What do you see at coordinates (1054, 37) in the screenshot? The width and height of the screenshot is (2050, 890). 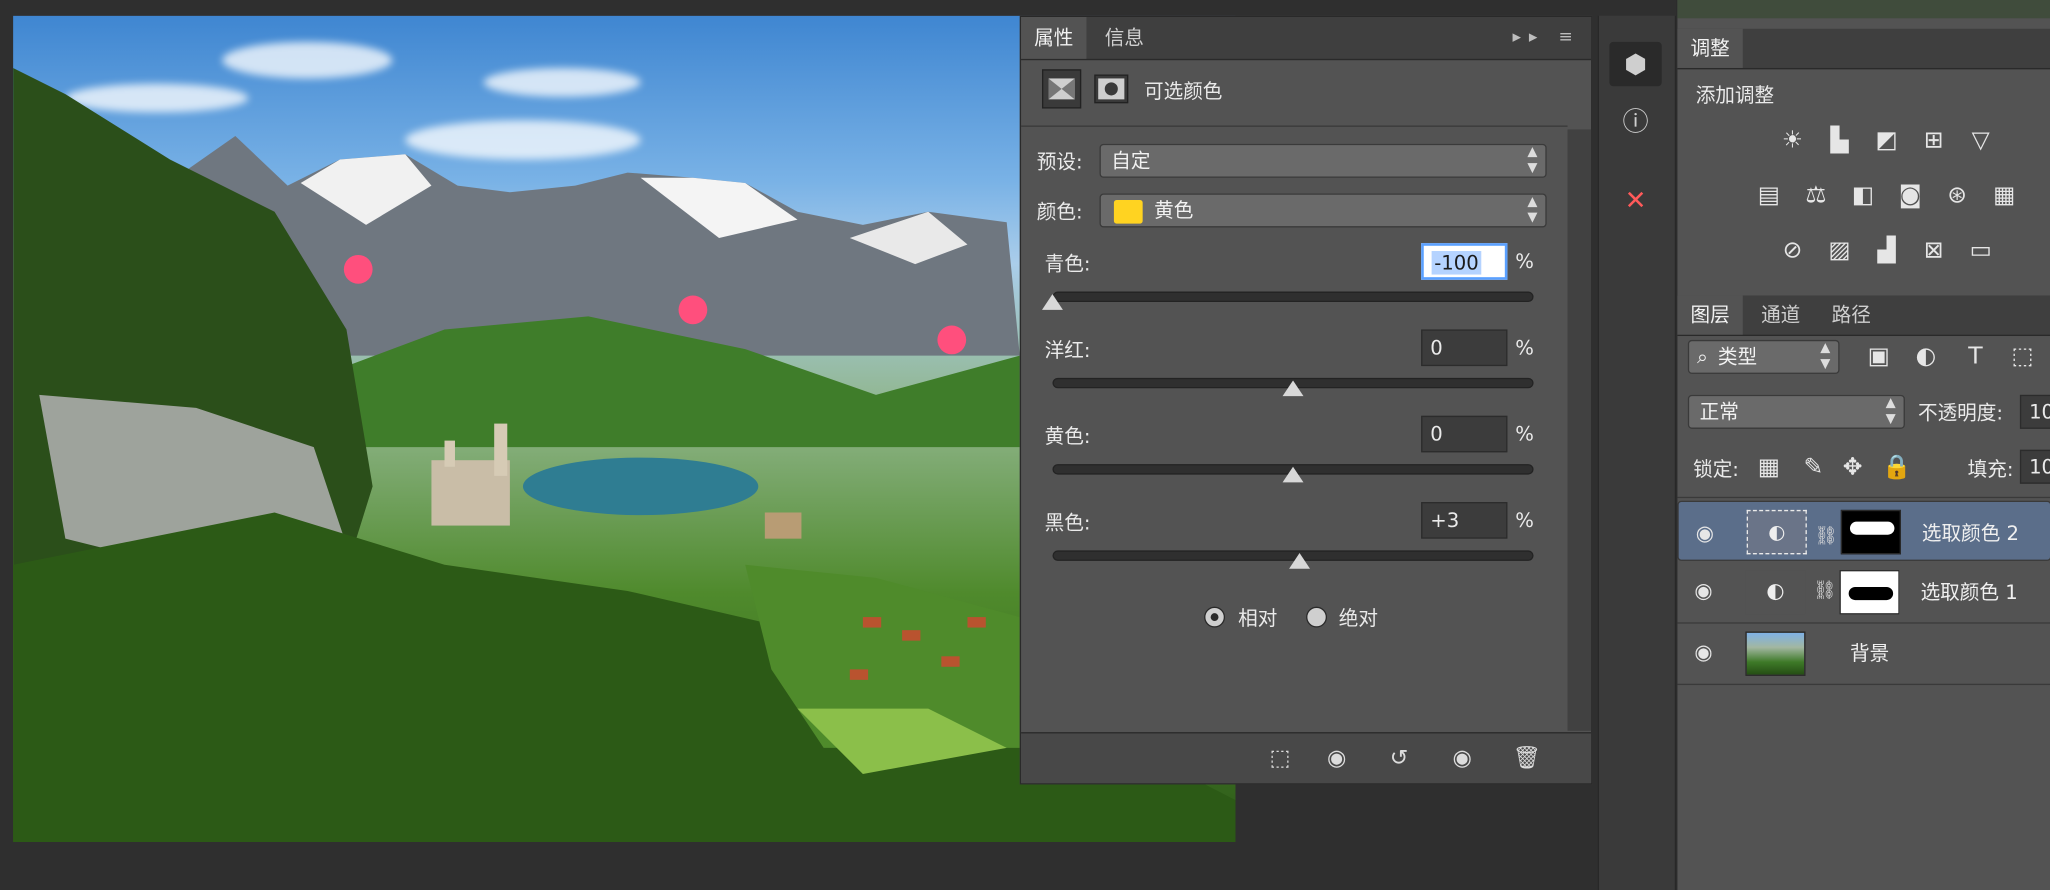 I see `tab-properties: 属性` at bounding box center [1054, 37].